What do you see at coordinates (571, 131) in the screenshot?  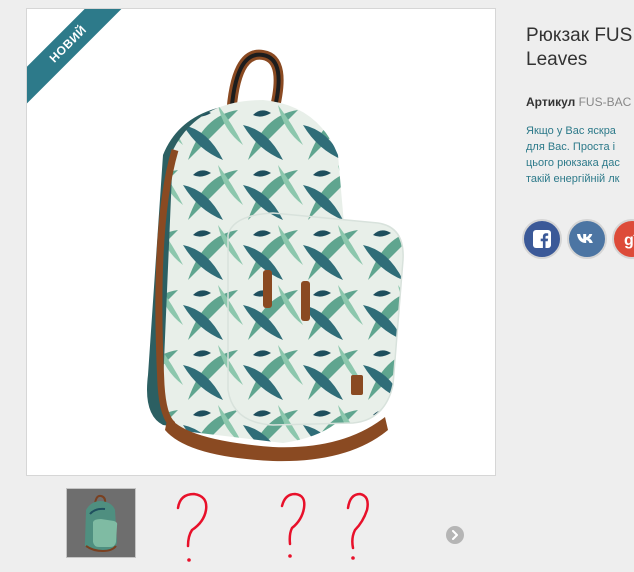 I see `description-line: Якщо у Вас яскра` at bounding box center [571, 131].